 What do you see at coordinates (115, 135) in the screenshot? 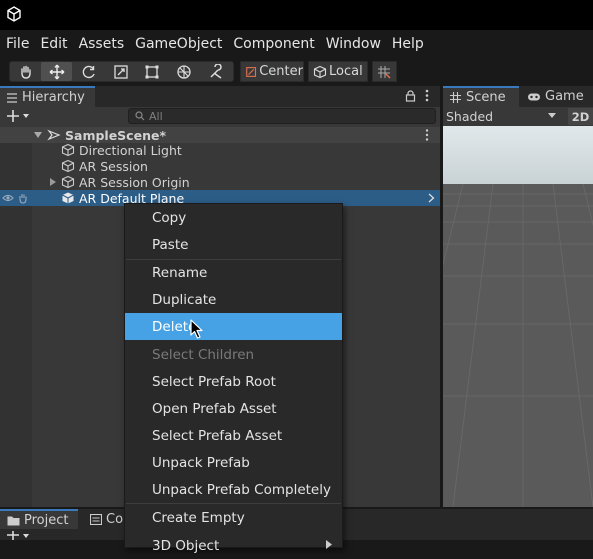
I see `scene-name: SampleScene*` at bounding box center [115, 135].